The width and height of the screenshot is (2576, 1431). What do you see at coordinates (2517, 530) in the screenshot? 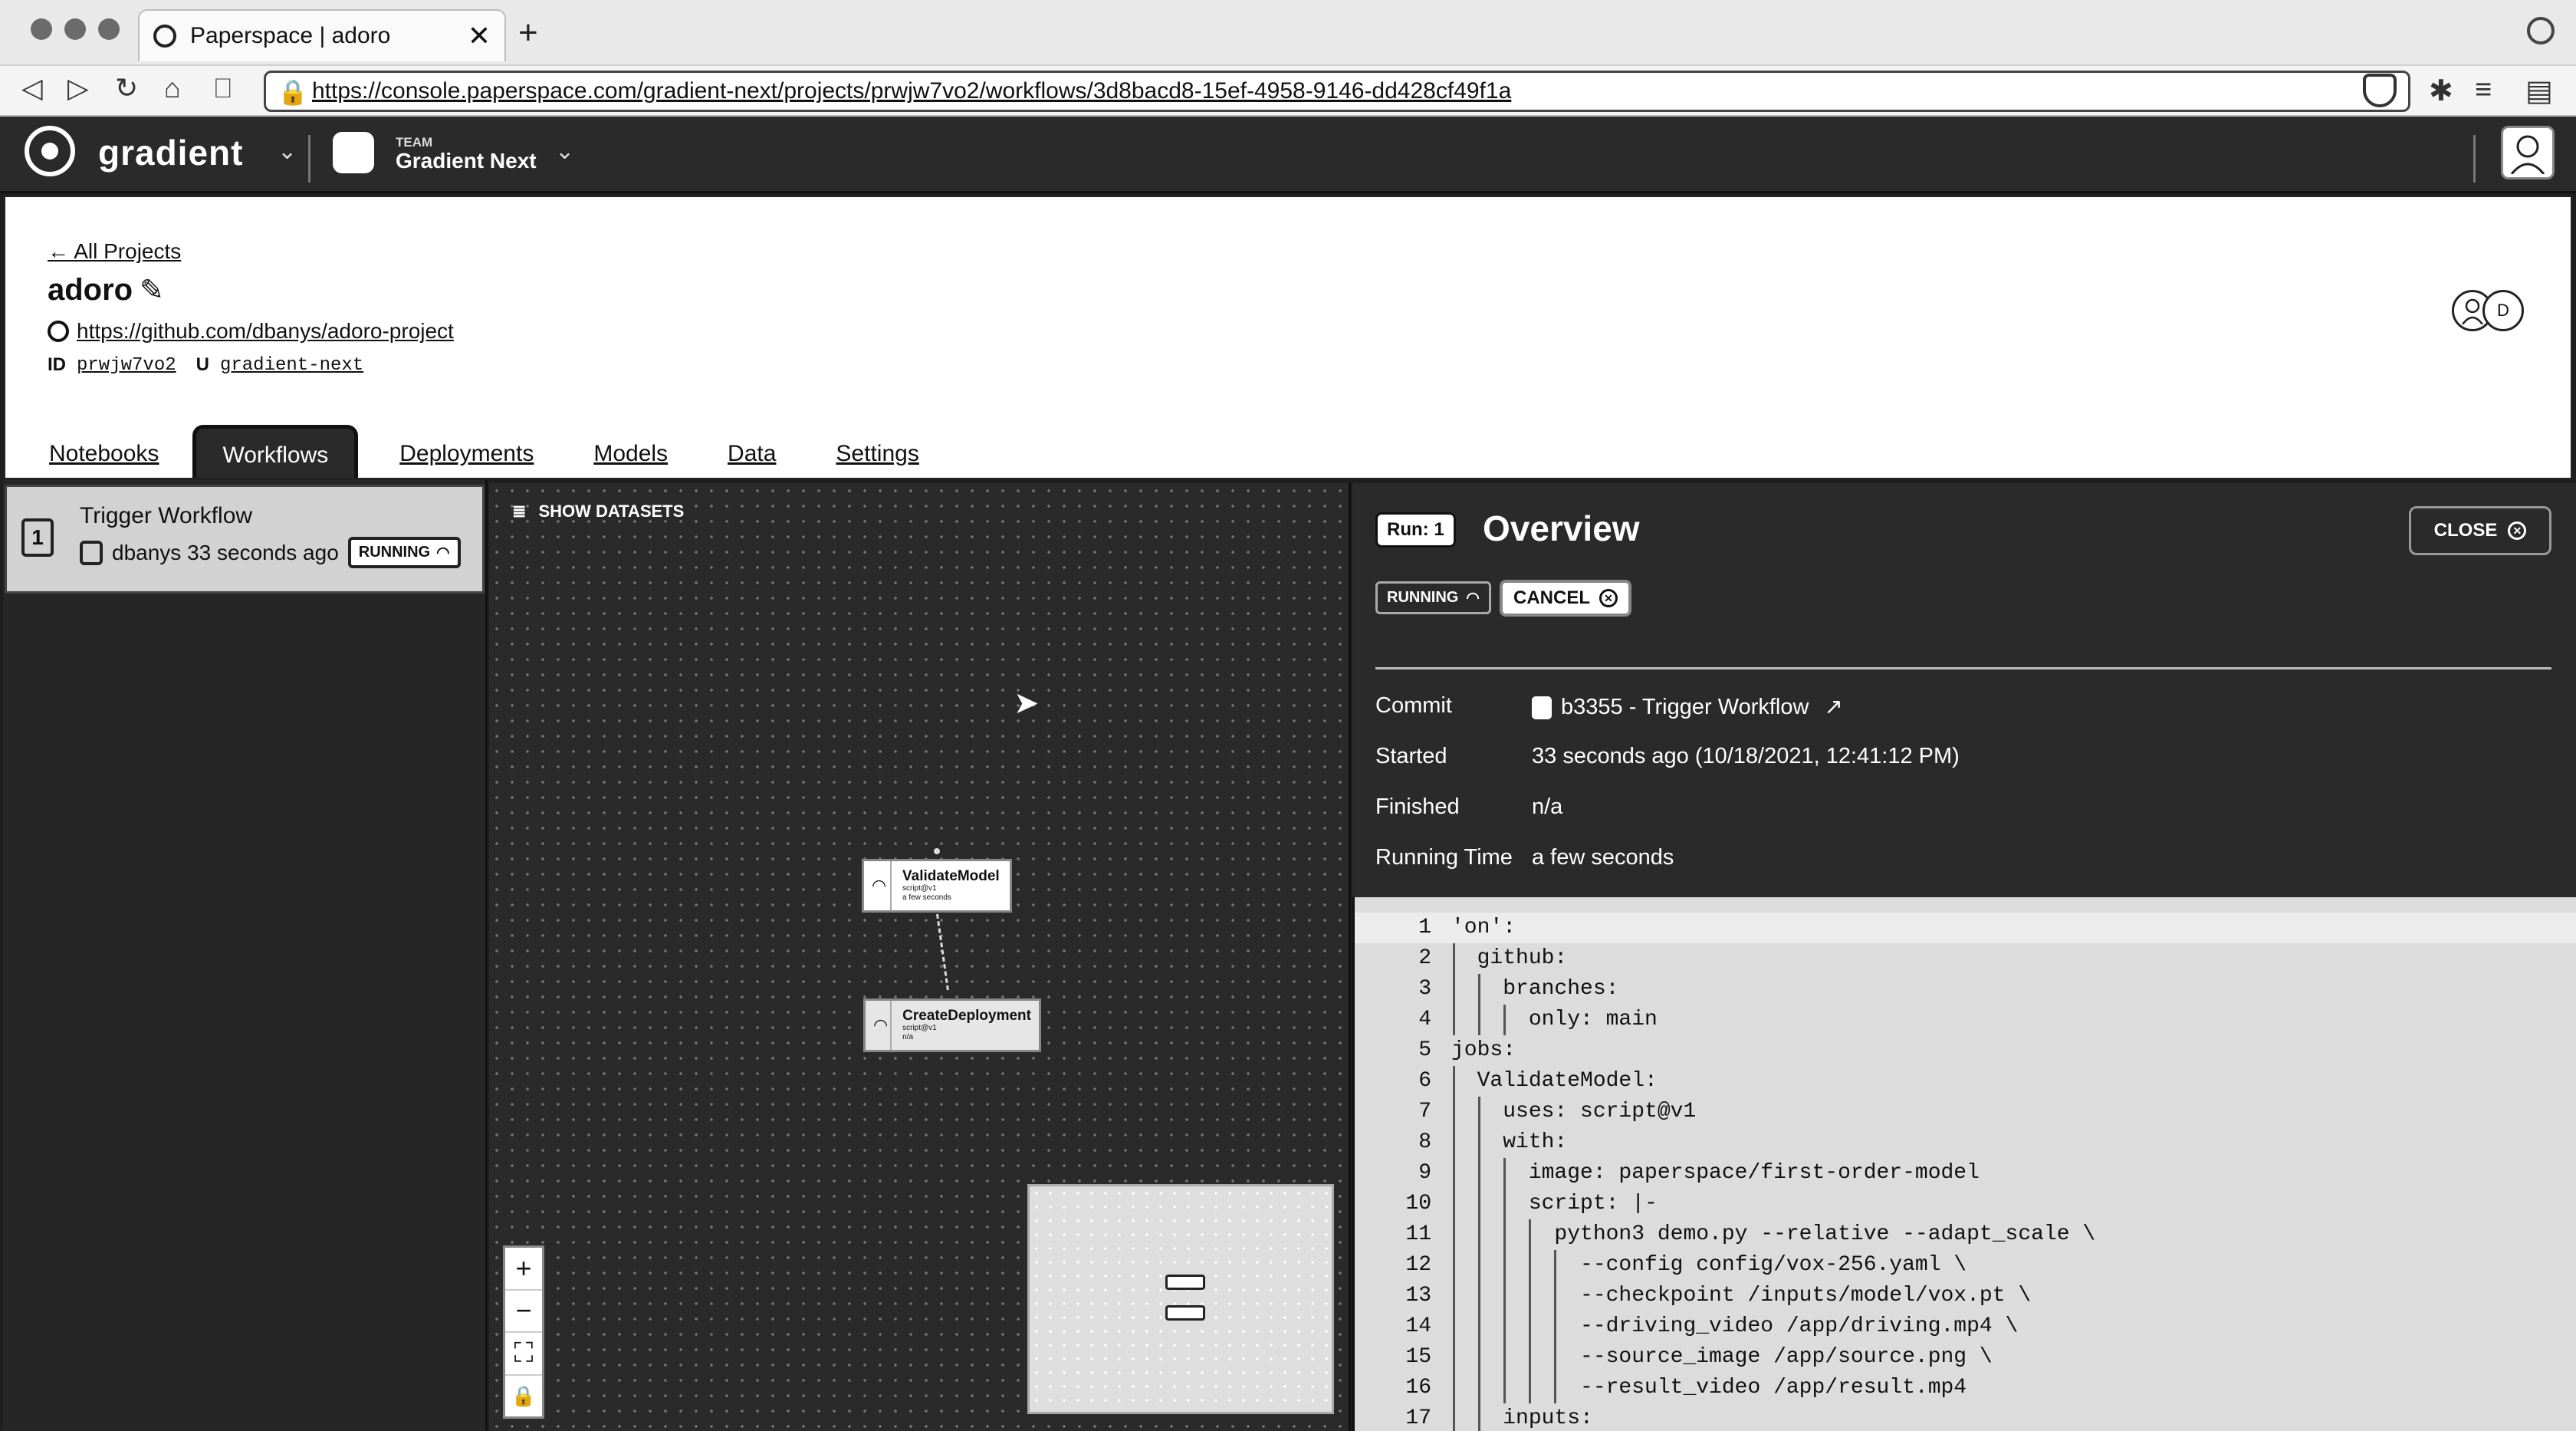
I see `close-circle-icon: ✕` at bounding box center [2517, 530].